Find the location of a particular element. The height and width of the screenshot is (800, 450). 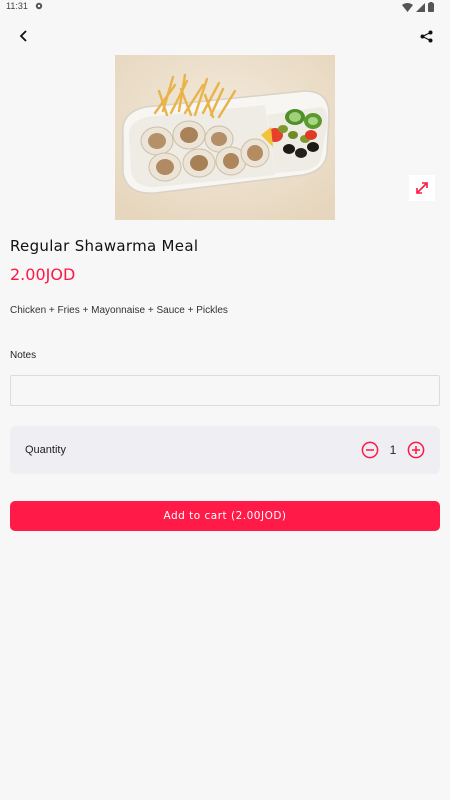

quantity-value: 1 is located at coordinates (393, 450).